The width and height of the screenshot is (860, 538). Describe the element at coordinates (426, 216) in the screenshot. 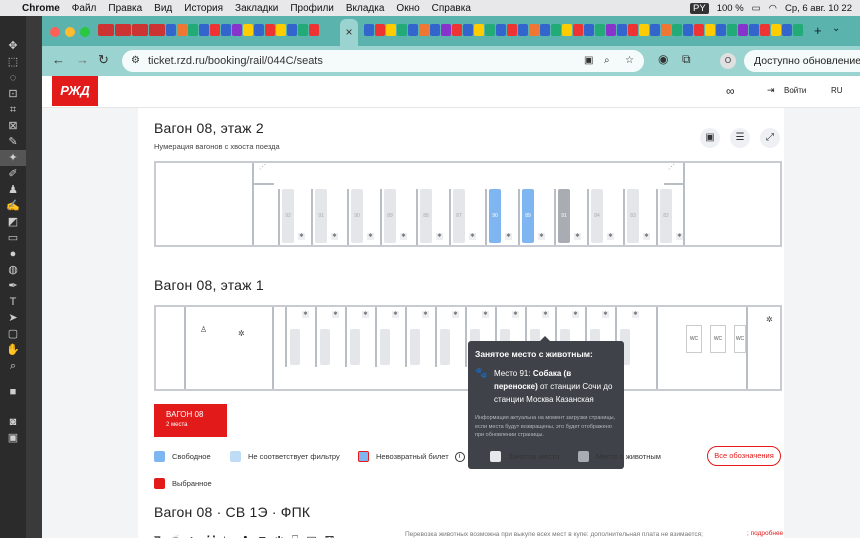

I see `seat-busy: 88` at that location.